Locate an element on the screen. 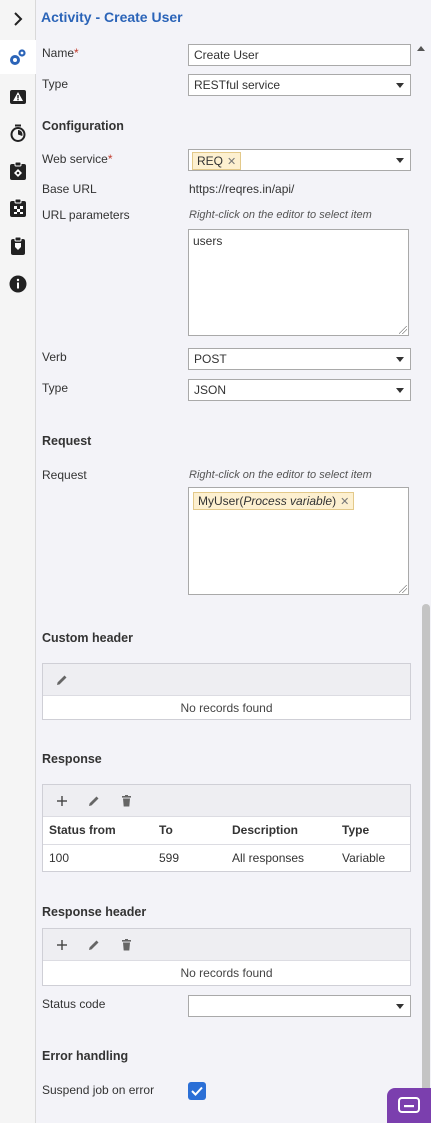 The width and height of the screenshot is (431, 1123). custom-header-empty: No records found is located at coordinates (226, 708).